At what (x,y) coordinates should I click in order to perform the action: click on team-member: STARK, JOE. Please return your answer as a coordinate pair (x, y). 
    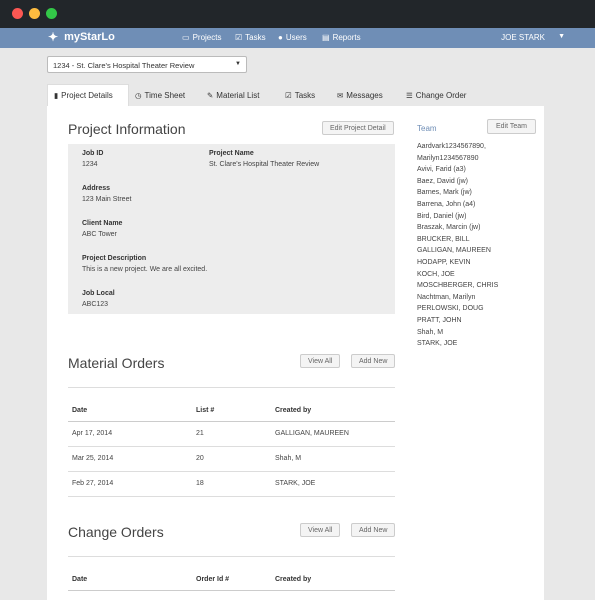
    Looking at the image, I should click on (437, 344).